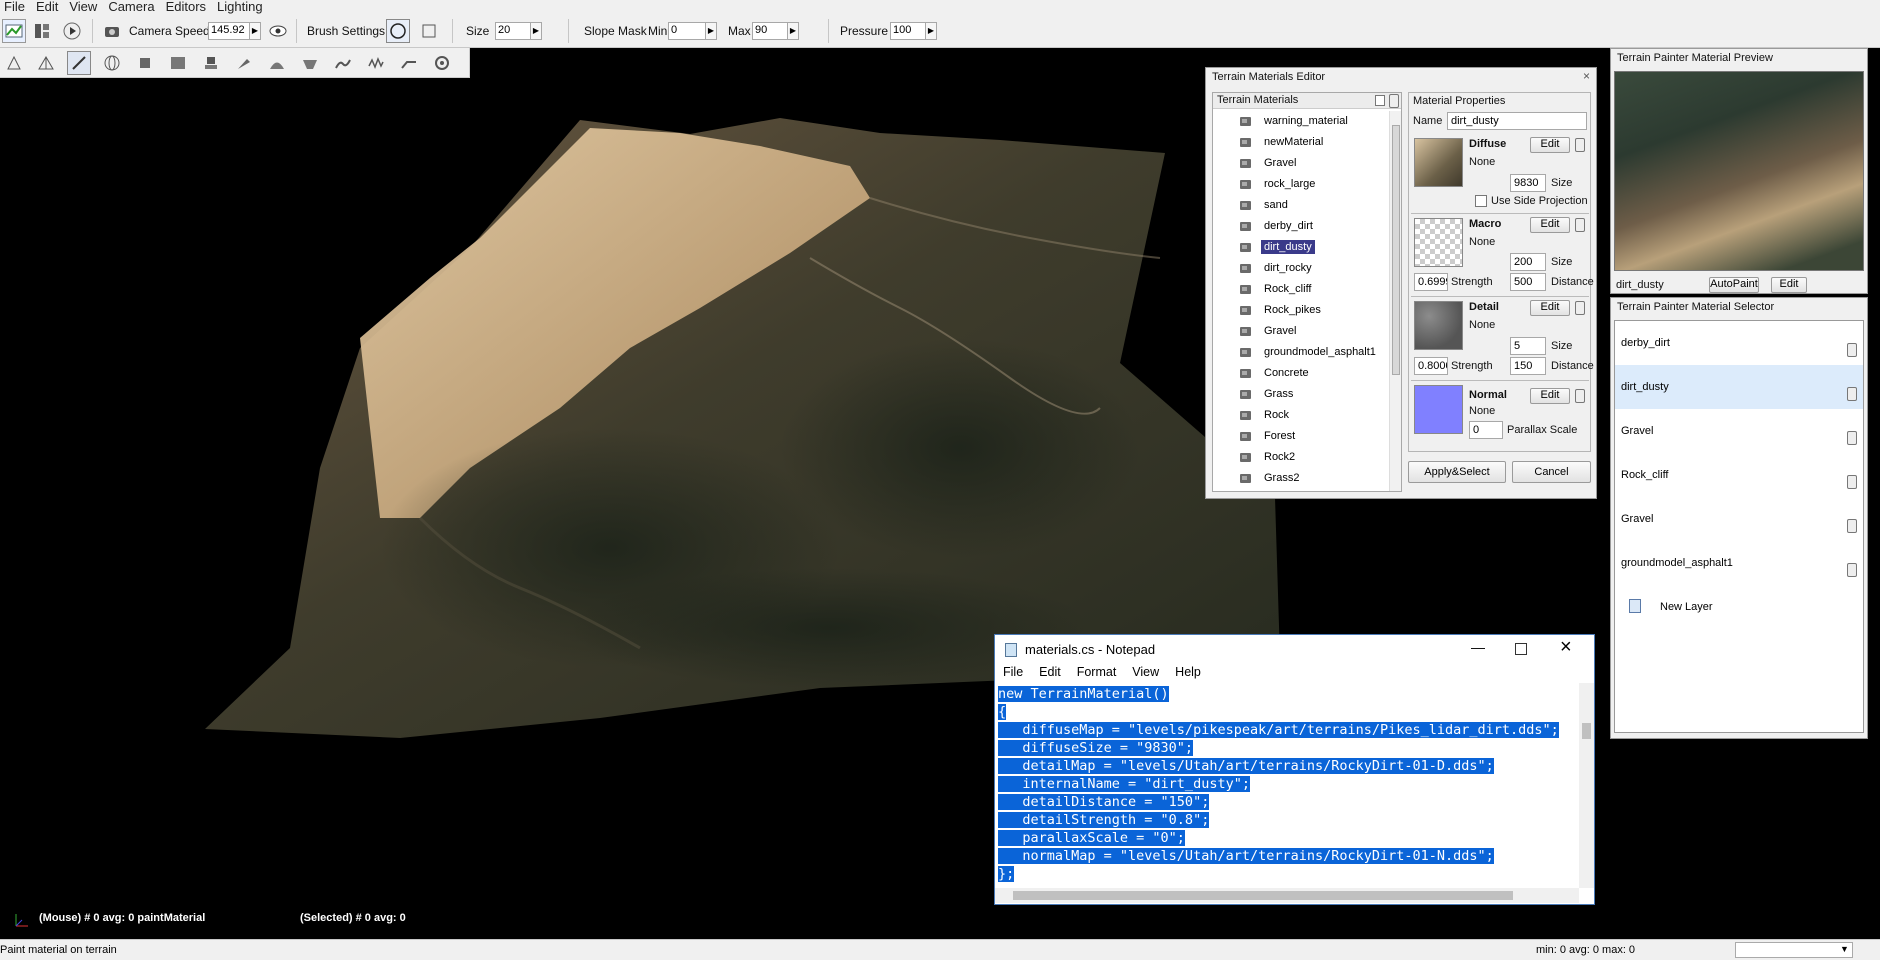 The width and height of the screenshot is (1880, 960). Describe the element at coordinates (1551, 472) in the screenshot. I see `cancel-button: Cancel` at that location.